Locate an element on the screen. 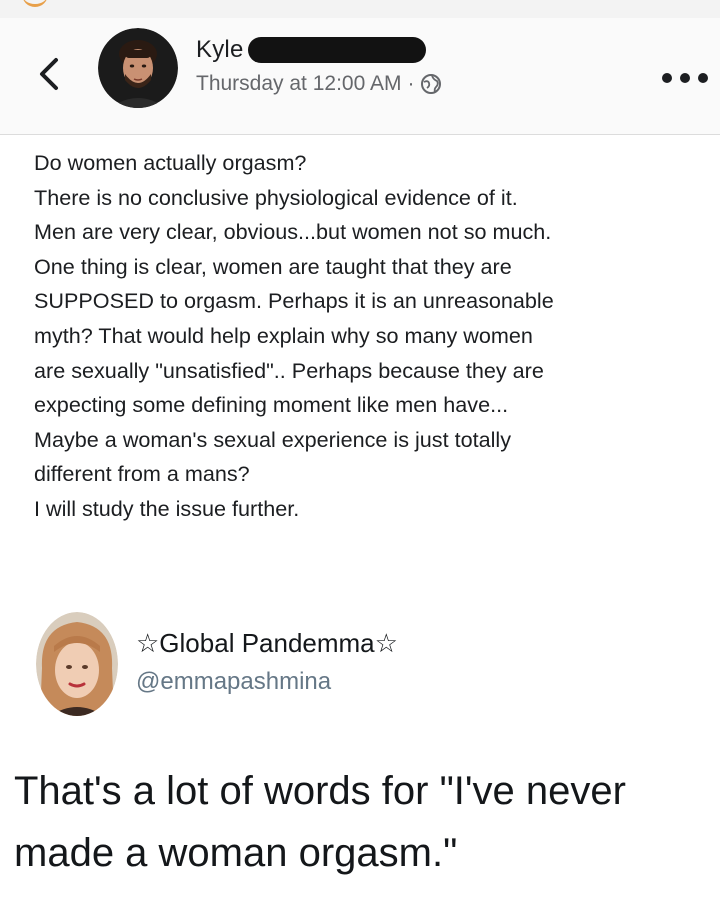  post-body-line: Do women actually orgasm? is located at coordinates (170, 162).